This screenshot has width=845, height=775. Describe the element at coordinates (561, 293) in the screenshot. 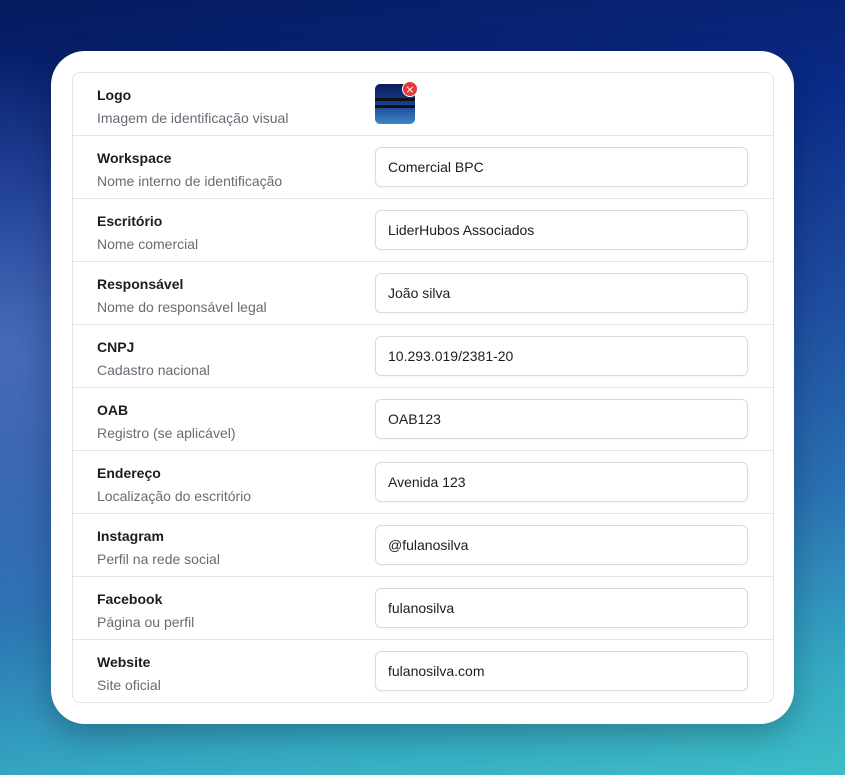

I see `responsavel-input` at that location.